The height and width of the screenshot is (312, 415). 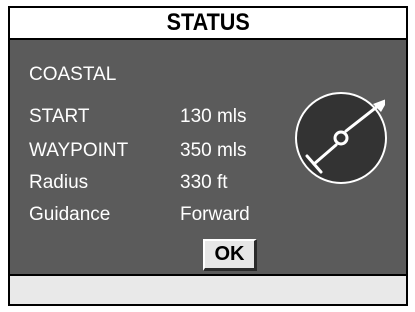 I want to click on start-value: 130 mls, so click(x=213, y=116).